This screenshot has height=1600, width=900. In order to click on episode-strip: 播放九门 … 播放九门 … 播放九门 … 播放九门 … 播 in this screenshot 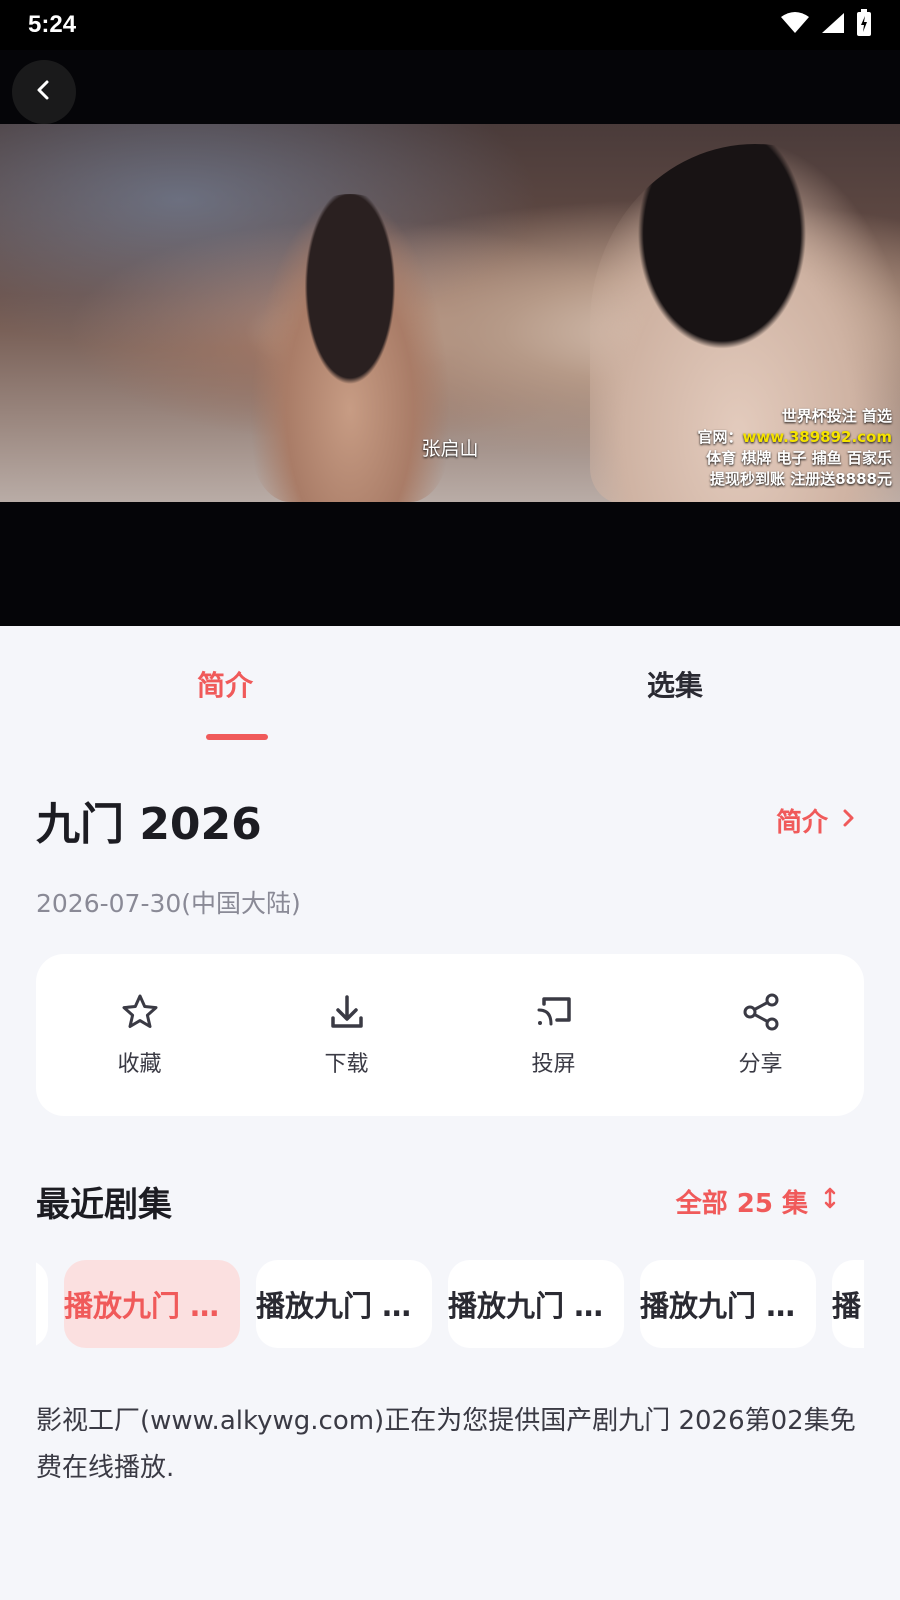, I will do `click(450, 1304)`.